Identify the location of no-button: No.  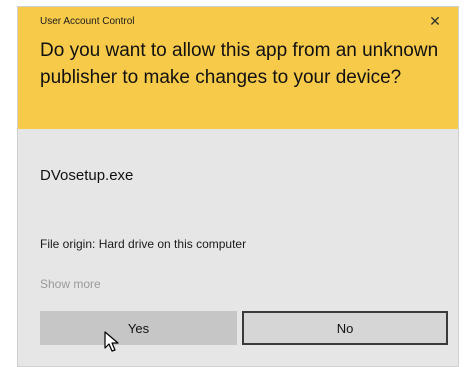
(345, 328).